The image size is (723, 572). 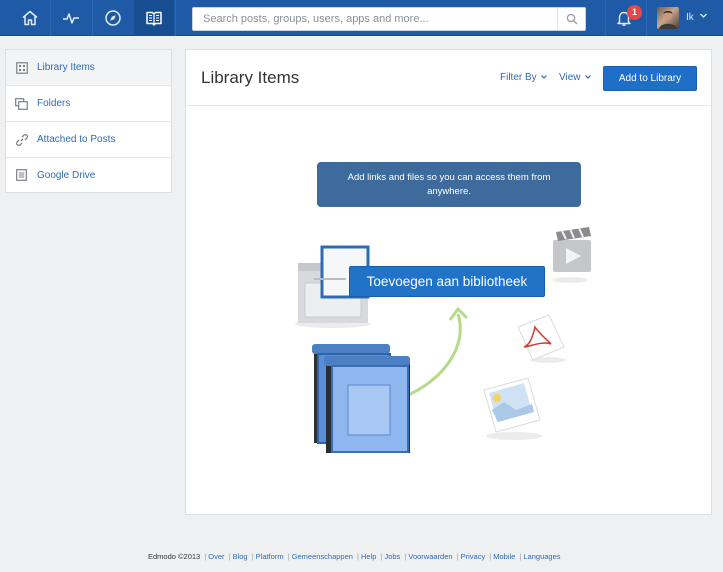 What do you see at coordinates (703, 15) in the screenshot?
I see `chevron-down-icon` at bounding box center [703, 15].